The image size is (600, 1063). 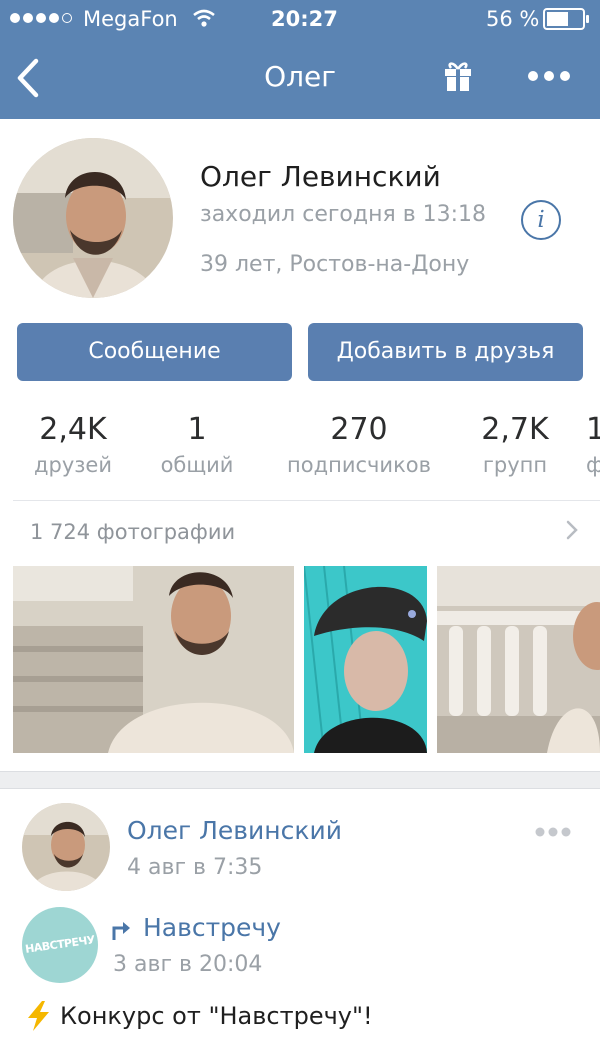 I want to click on top-bar: MegaFon 20:27 56 % Олег, so click(x=300, y=59).